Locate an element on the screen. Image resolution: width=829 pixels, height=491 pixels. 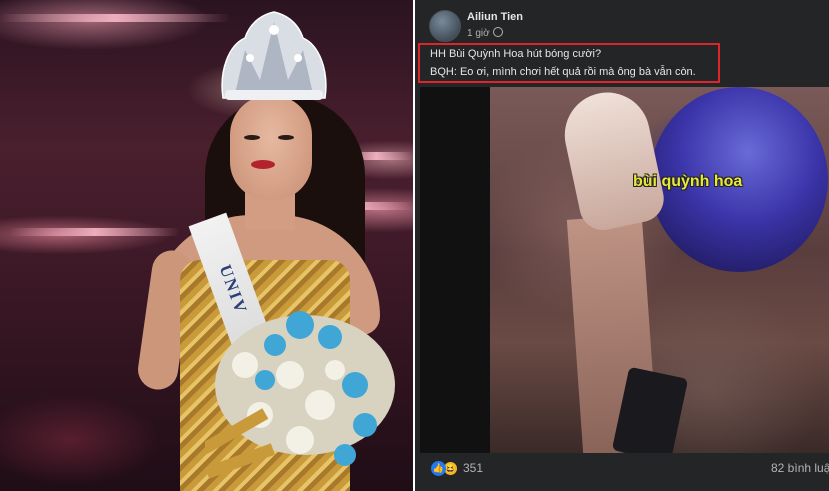
crown-icon is located at coordinates (274, 55).